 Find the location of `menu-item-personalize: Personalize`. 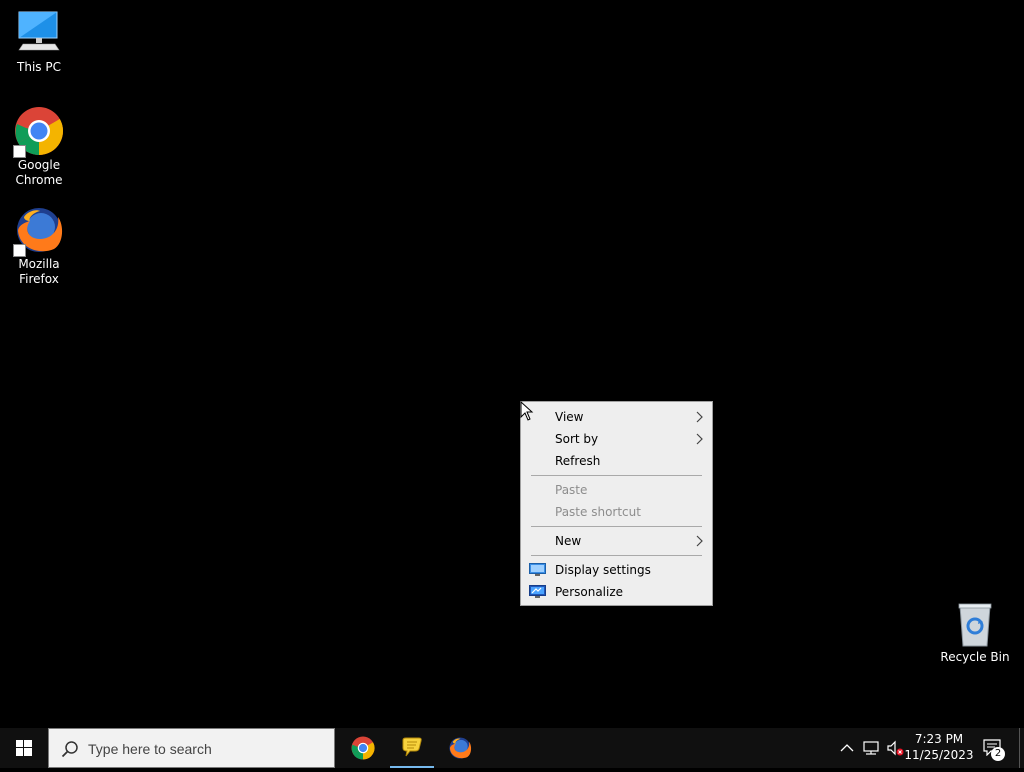

menu-item-personalize: Personalize is located at coordinates (616, 592).